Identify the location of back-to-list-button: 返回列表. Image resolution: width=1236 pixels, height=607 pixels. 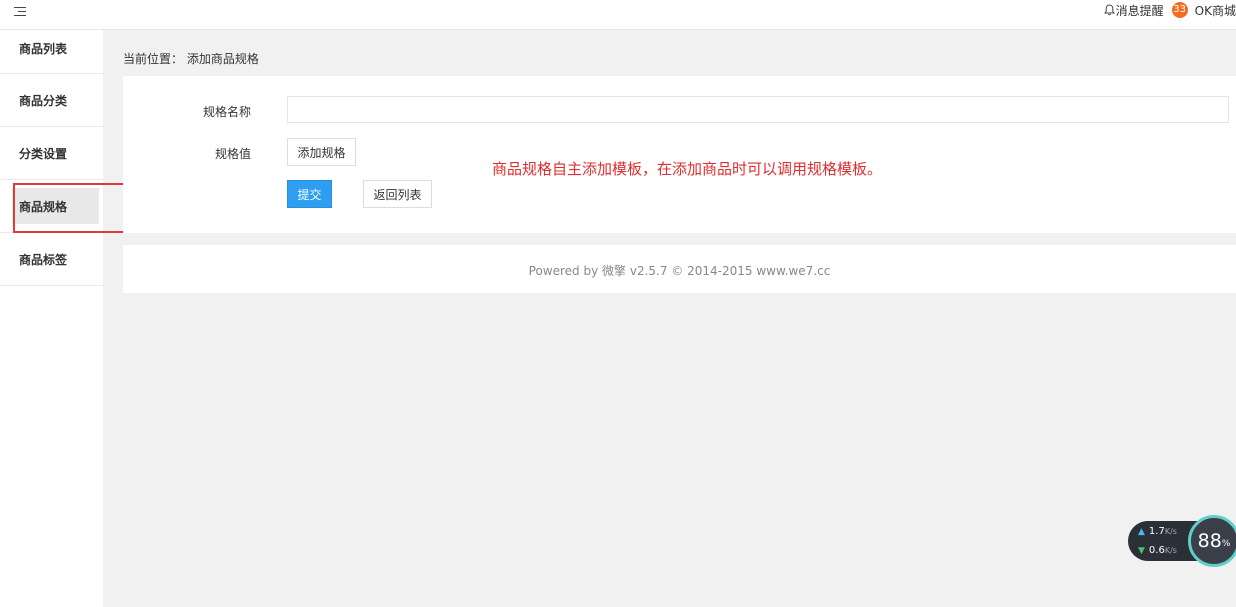
(397, 194).